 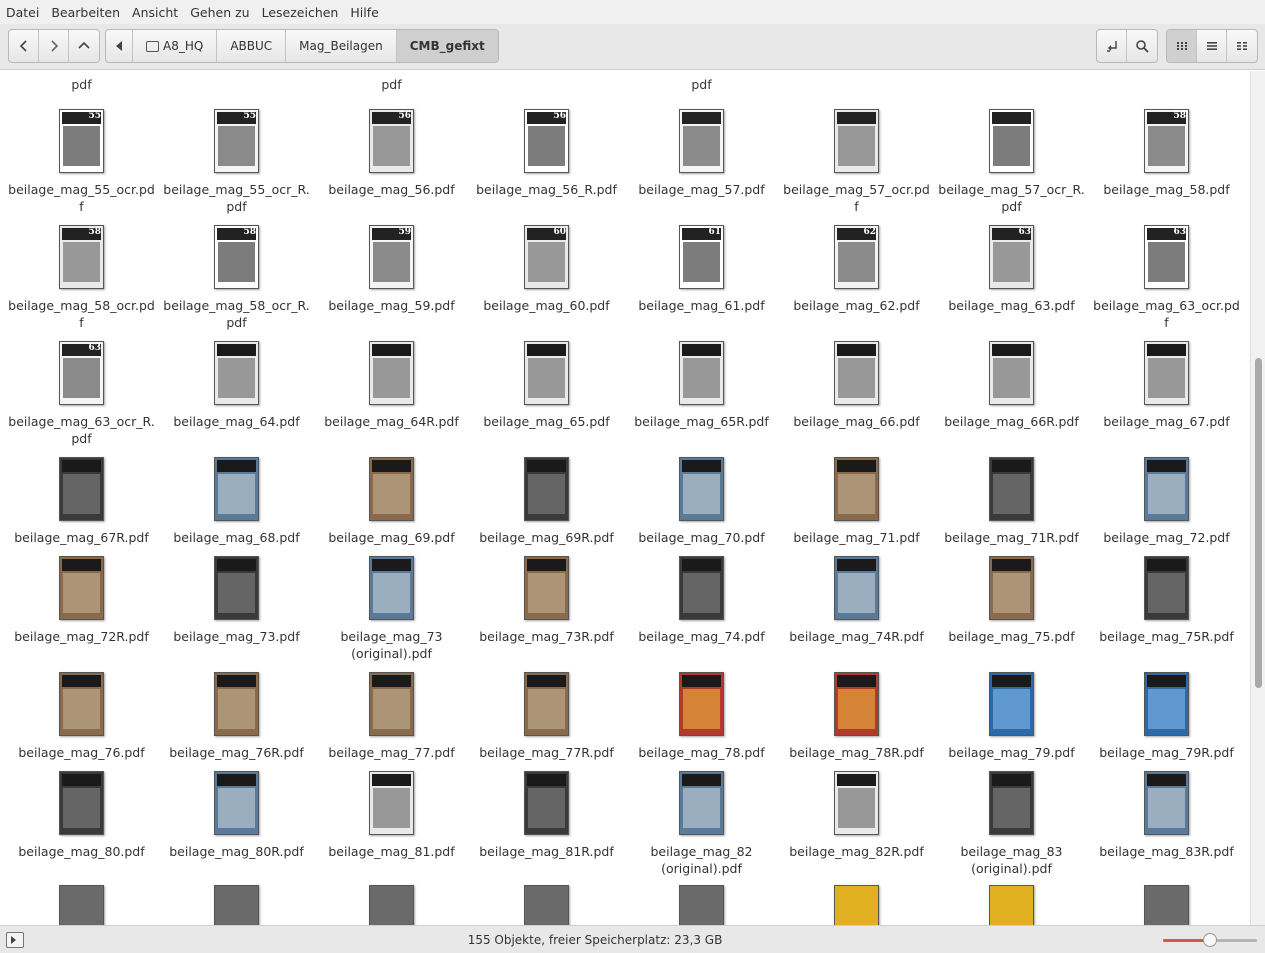 What do you see at coordinates (81, 814) in the screenshot?
I see `file-item: beilage_mag_80.pdf` at bounding box center [81, 814].